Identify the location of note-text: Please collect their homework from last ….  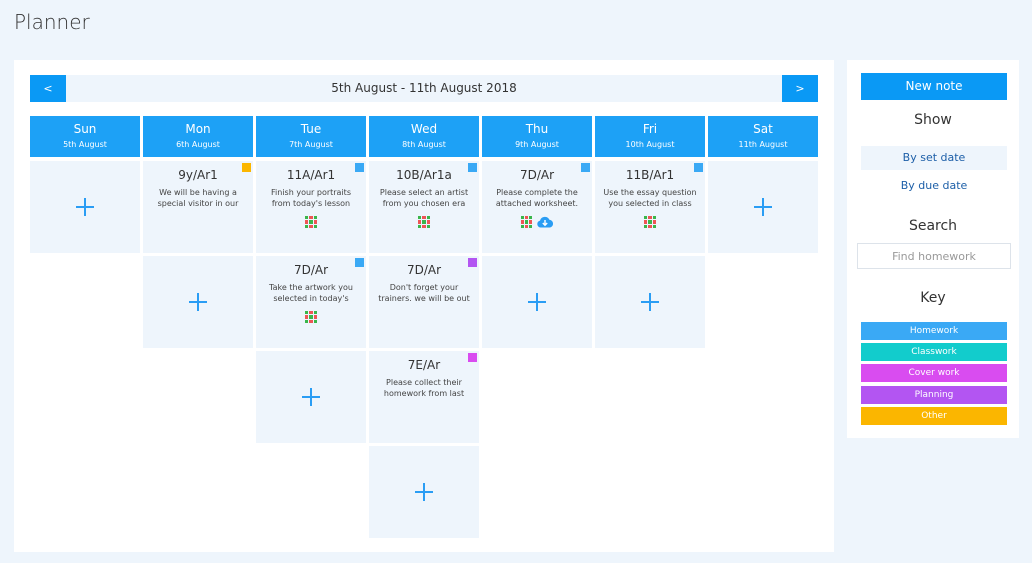
(424, 388).